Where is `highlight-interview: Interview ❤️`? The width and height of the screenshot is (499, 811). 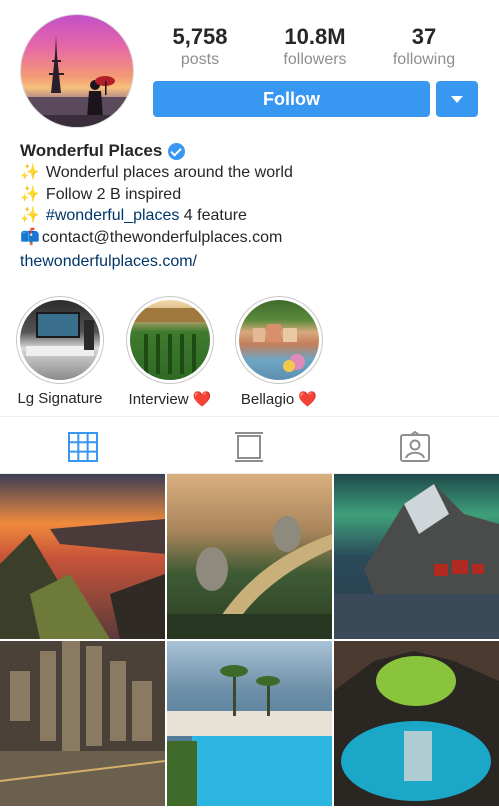 highlight-interview: Interview ❤️ is located at coordinates (170, 352).